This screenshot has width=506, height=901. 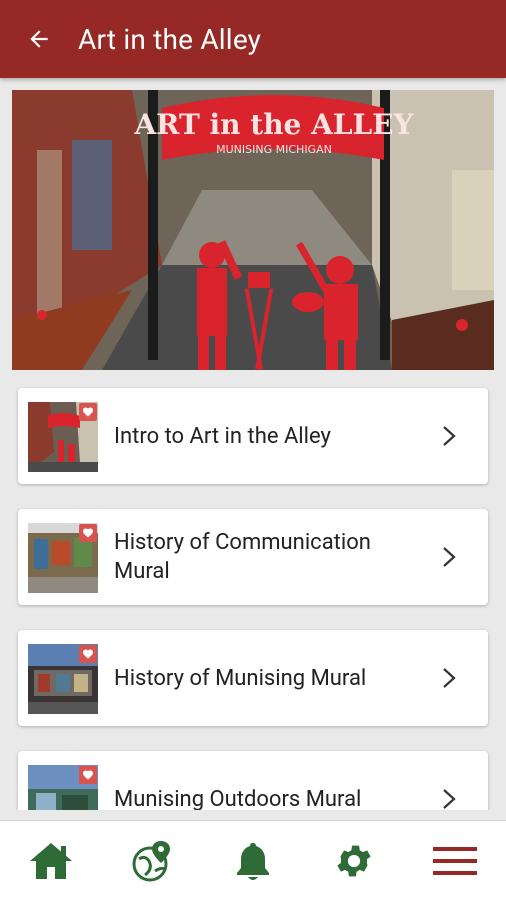 I want to click on list-item: History of Communication Mural, so click(x=253, y=557).